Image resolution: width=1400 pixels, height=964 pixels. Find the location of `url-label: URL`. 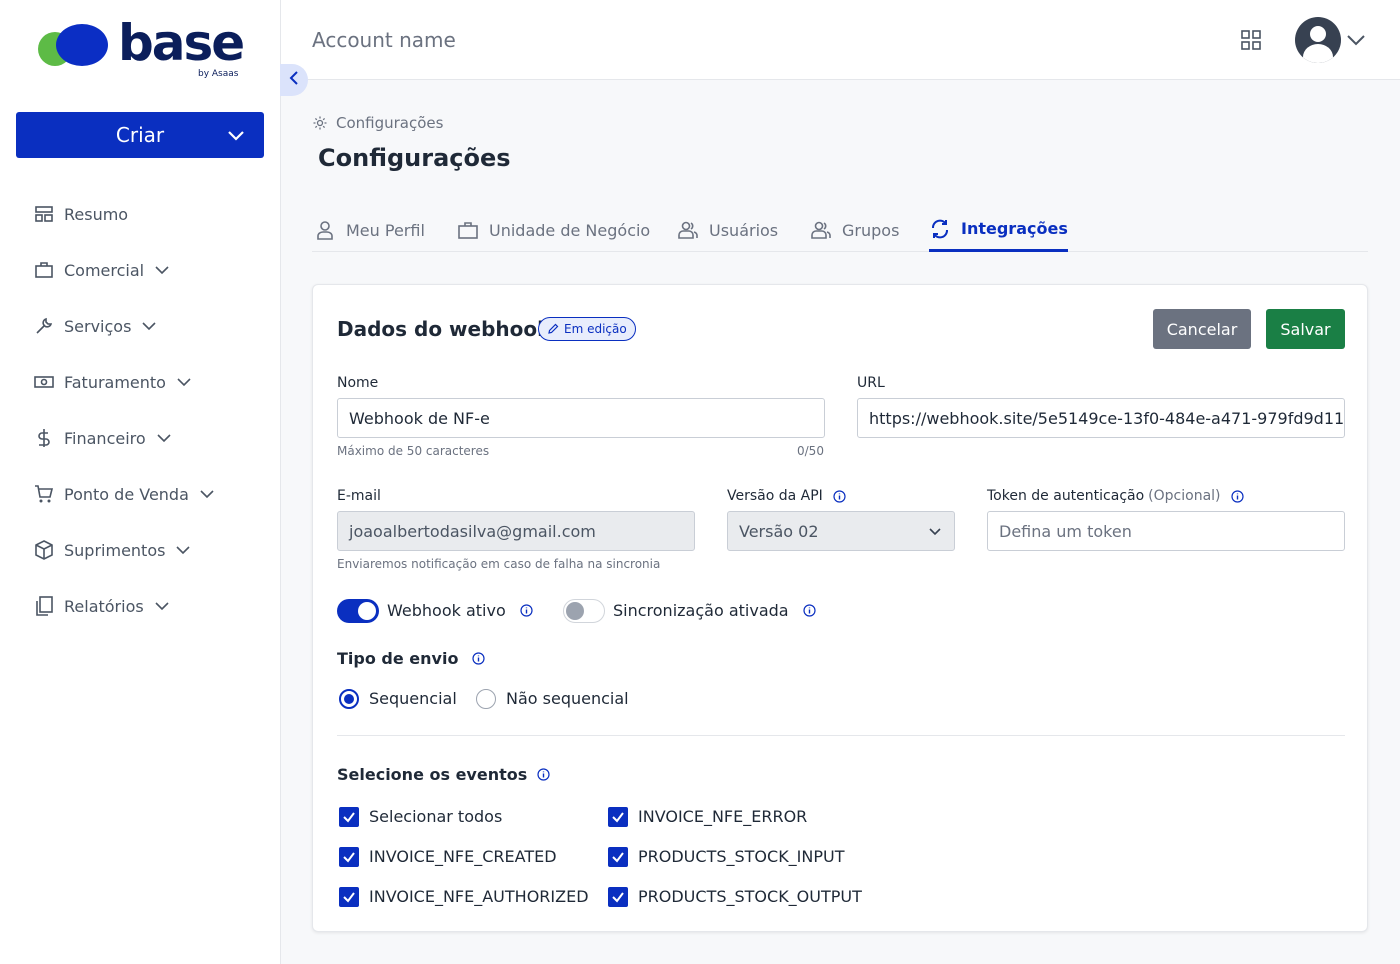

url-label: URL is located at coordinates (871, 383).